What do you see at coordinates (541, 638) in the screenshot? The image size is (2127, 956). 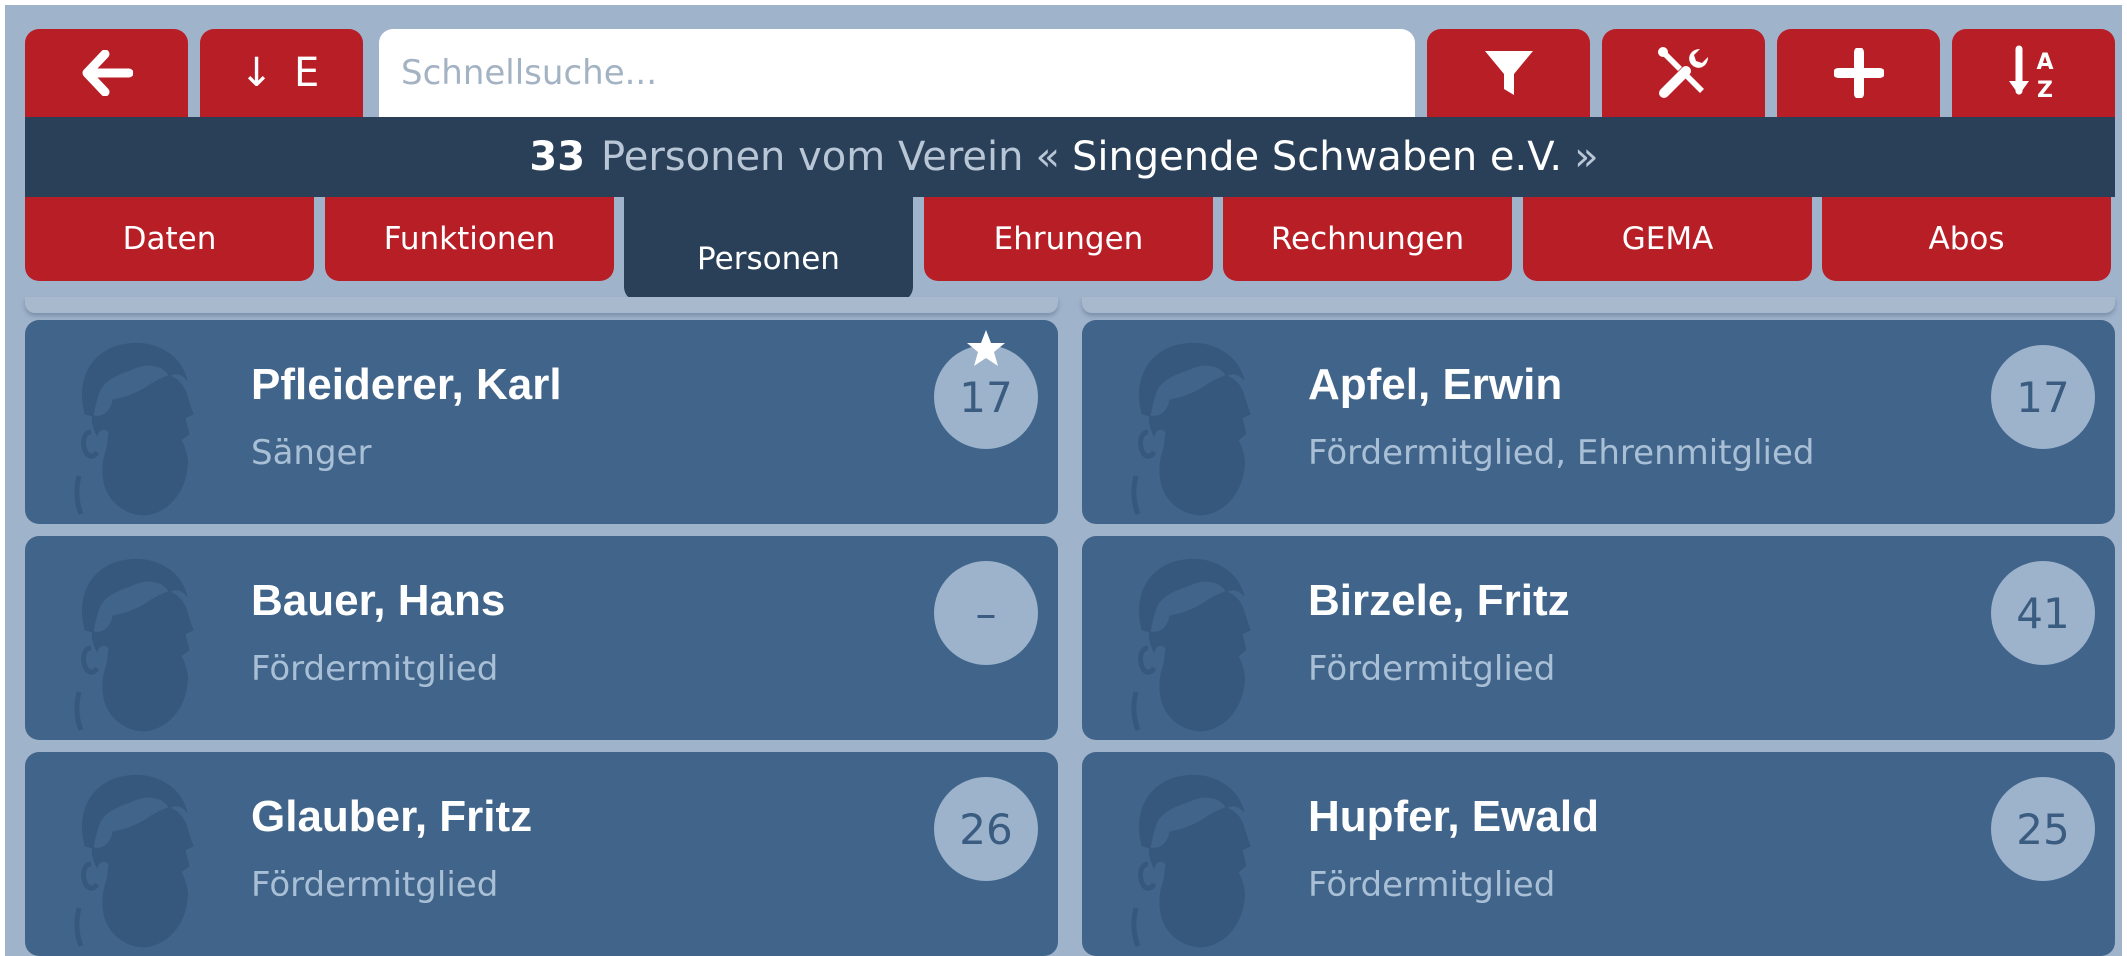 I see `person-card: Bauer, Hans Fördermitglied –` at bounding box center [541, 638].